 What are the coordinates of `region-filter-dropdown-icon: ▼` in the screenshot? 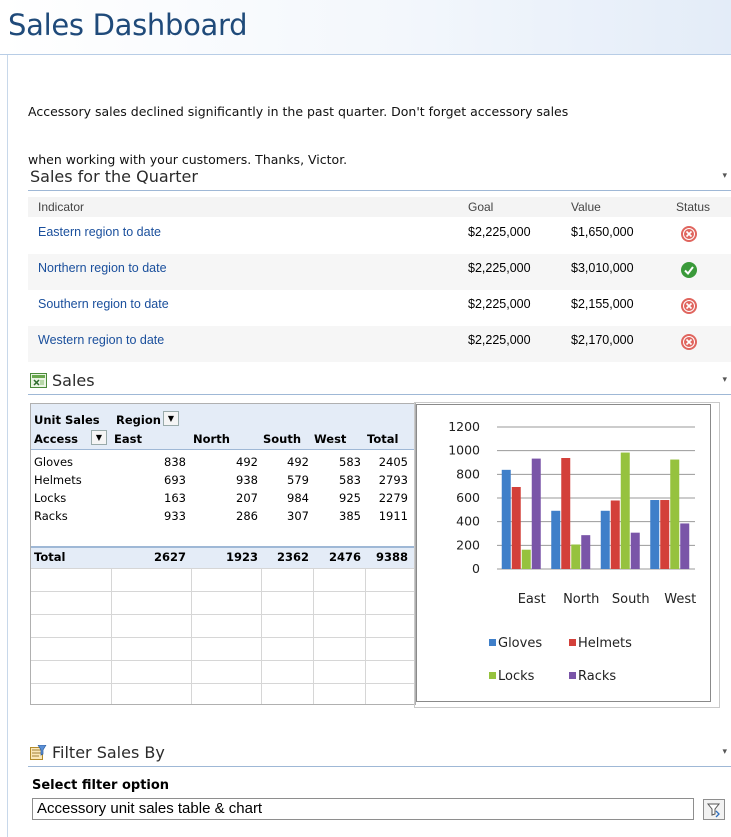 It's located at (171, 418).